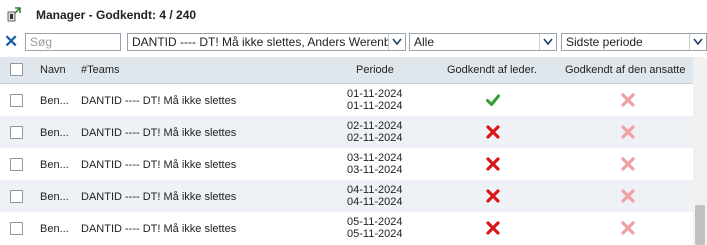 The width and height of the screenshot is (707, 245). Describe the element at coordinates (116, 15) in the screenshot. I see `window-title: Manager - Godkendt: 4 / 240` at that location.